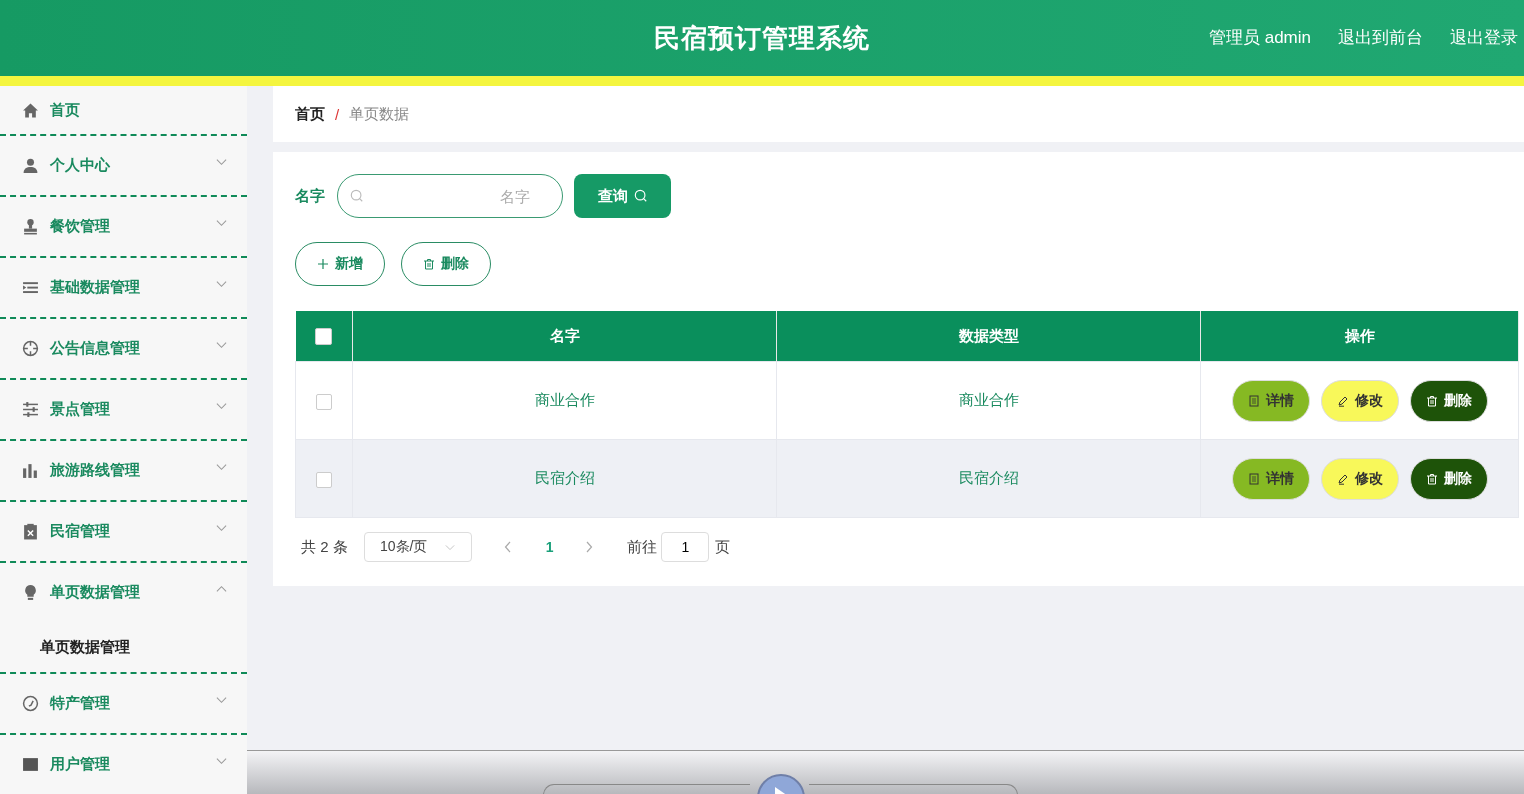 This screenshot has height=794, width=1524. What do you see at coordinates (30, 165) in the screenshot?
I see `user-icon` at bounding box center [30, 165].